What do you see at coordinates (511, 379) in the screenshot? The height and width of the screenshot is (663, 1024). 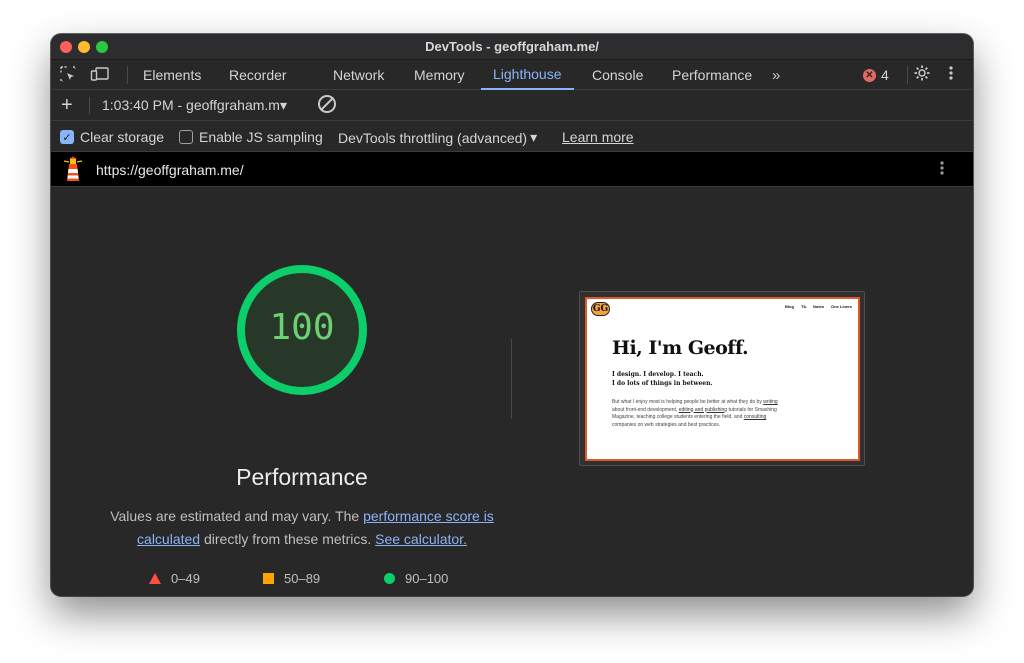 I see `report-divider` at bounding box center [511, 379].